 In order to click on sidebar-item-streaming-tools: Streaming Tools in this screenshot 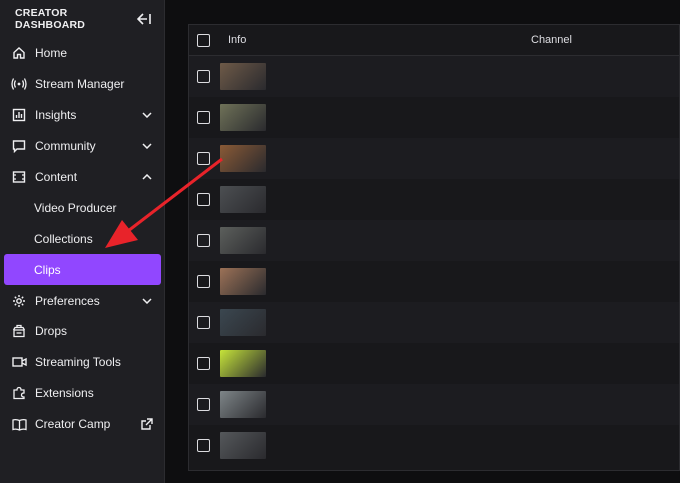, I will do `click(82, 362)`.